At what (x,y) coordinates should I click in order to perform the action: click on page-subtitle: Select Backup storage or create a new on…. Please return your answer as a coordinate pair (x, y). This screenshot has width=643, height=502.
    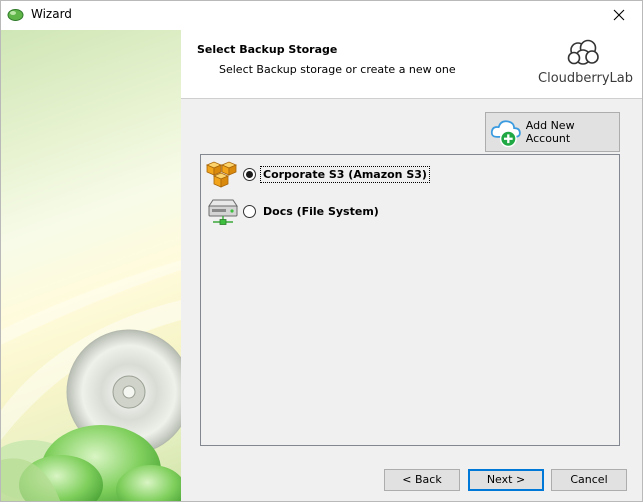
    Looking at the image, I should click on (337, 69).